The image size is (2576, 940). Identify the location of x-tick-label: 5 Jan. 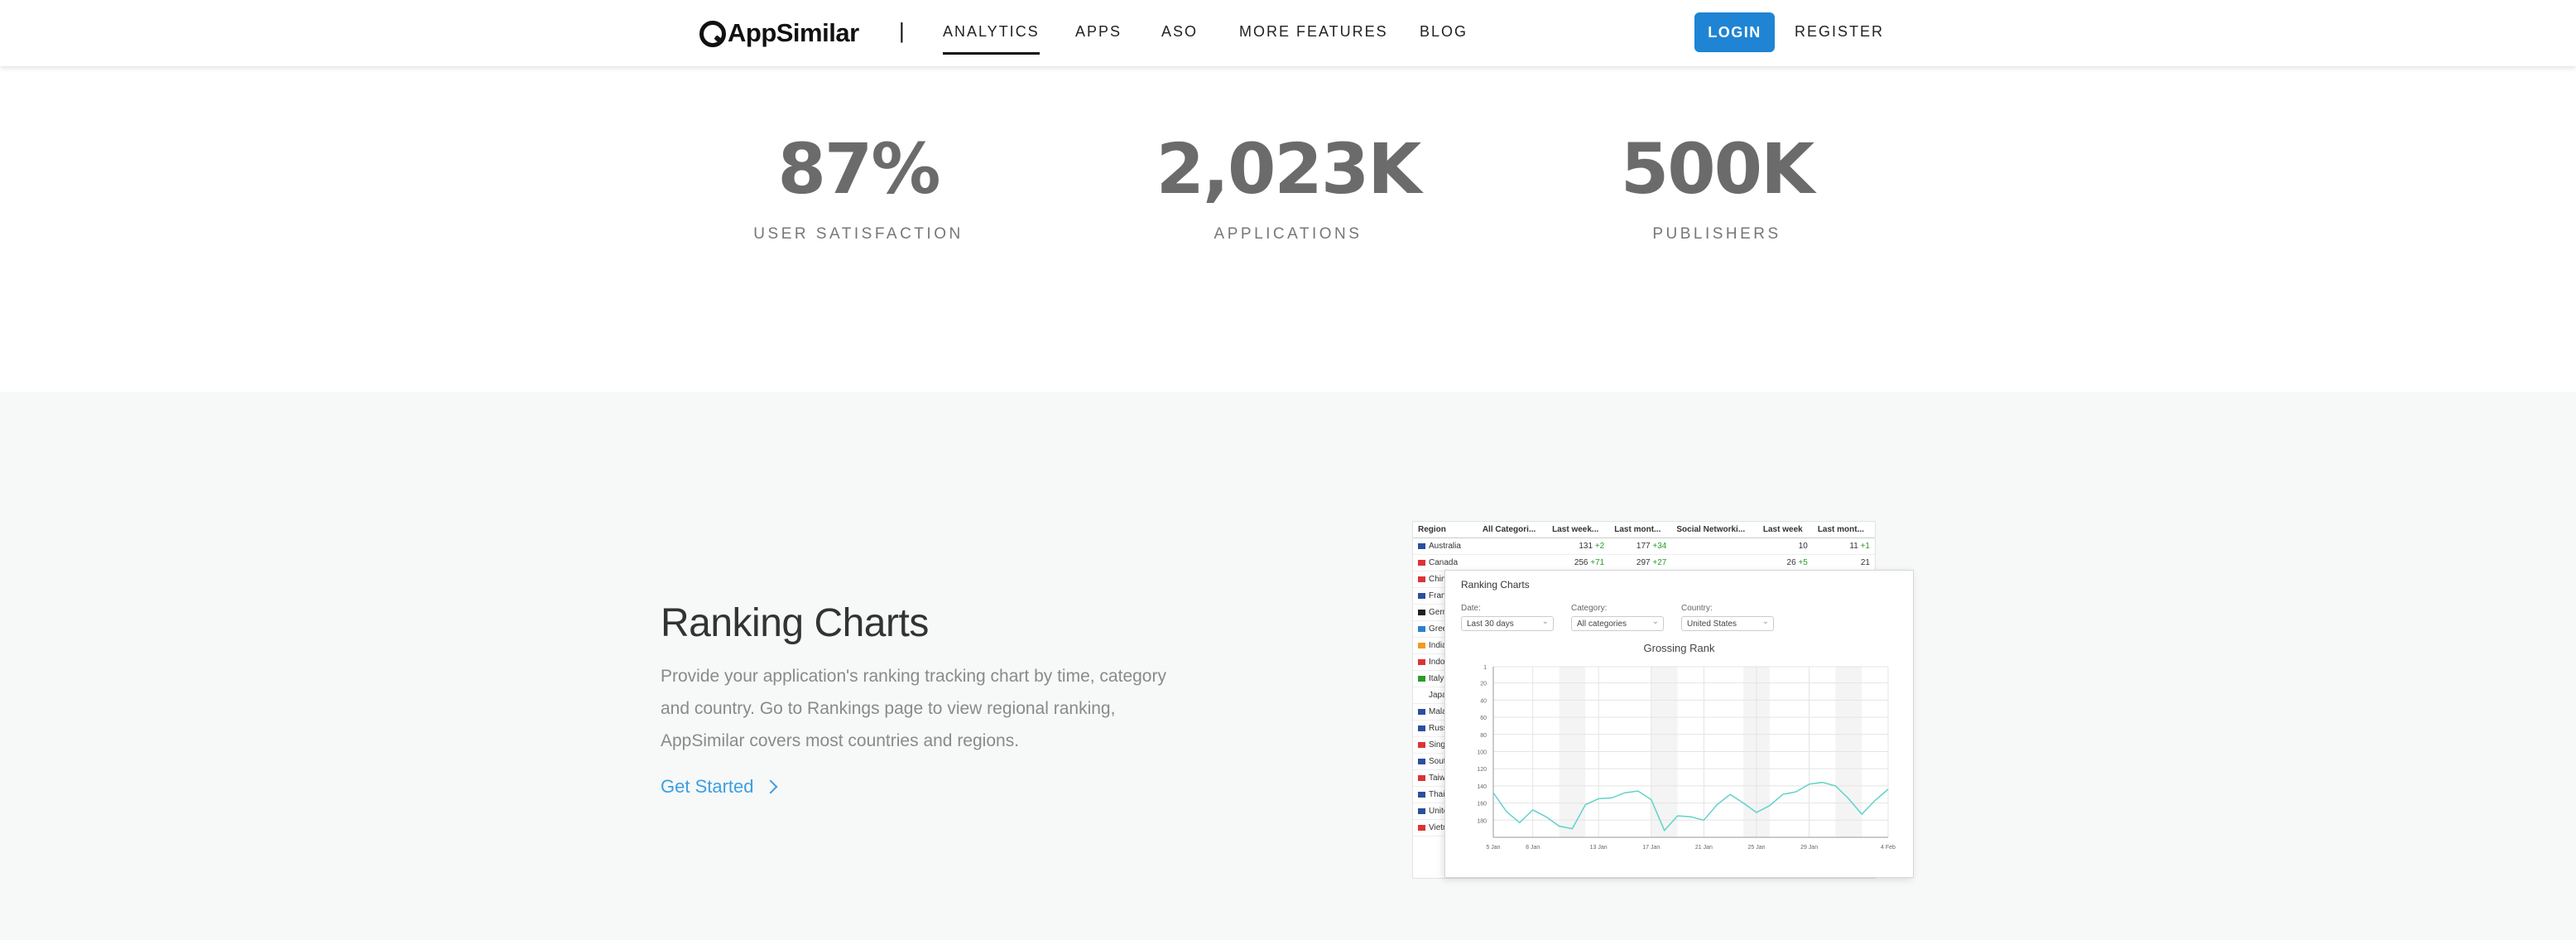
(1493, 848).